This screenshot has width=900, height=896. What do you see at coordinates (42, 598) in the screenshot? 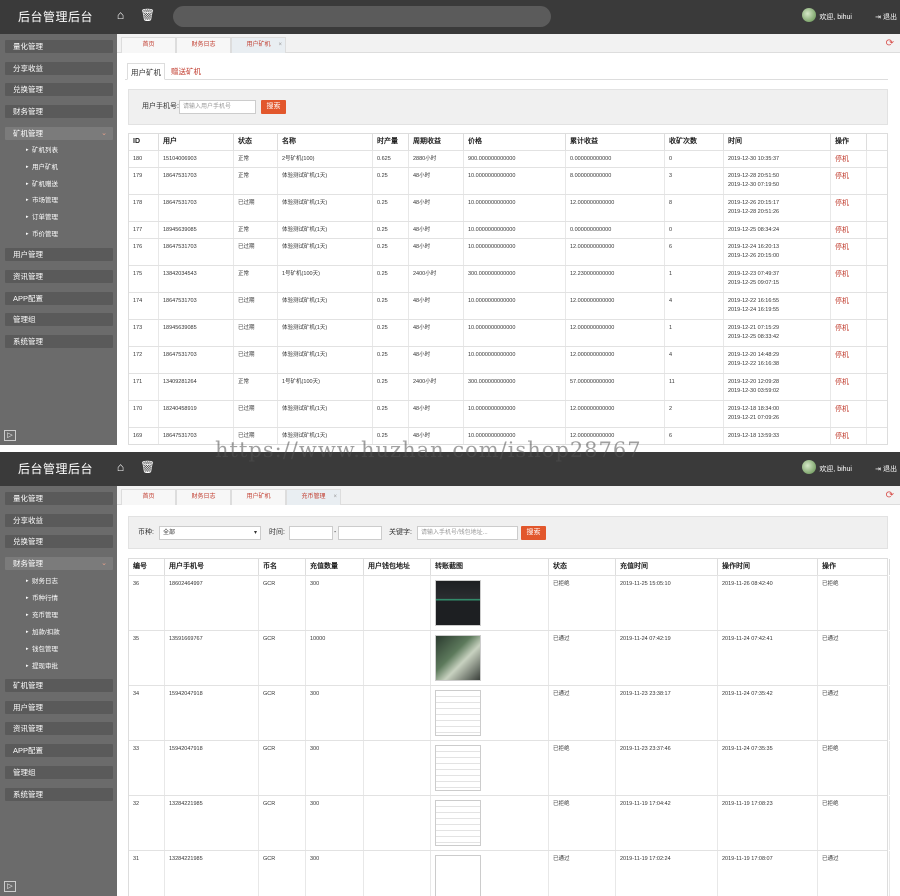
I see `submenu-item: 币种行情` at bounding box center [42, 598].